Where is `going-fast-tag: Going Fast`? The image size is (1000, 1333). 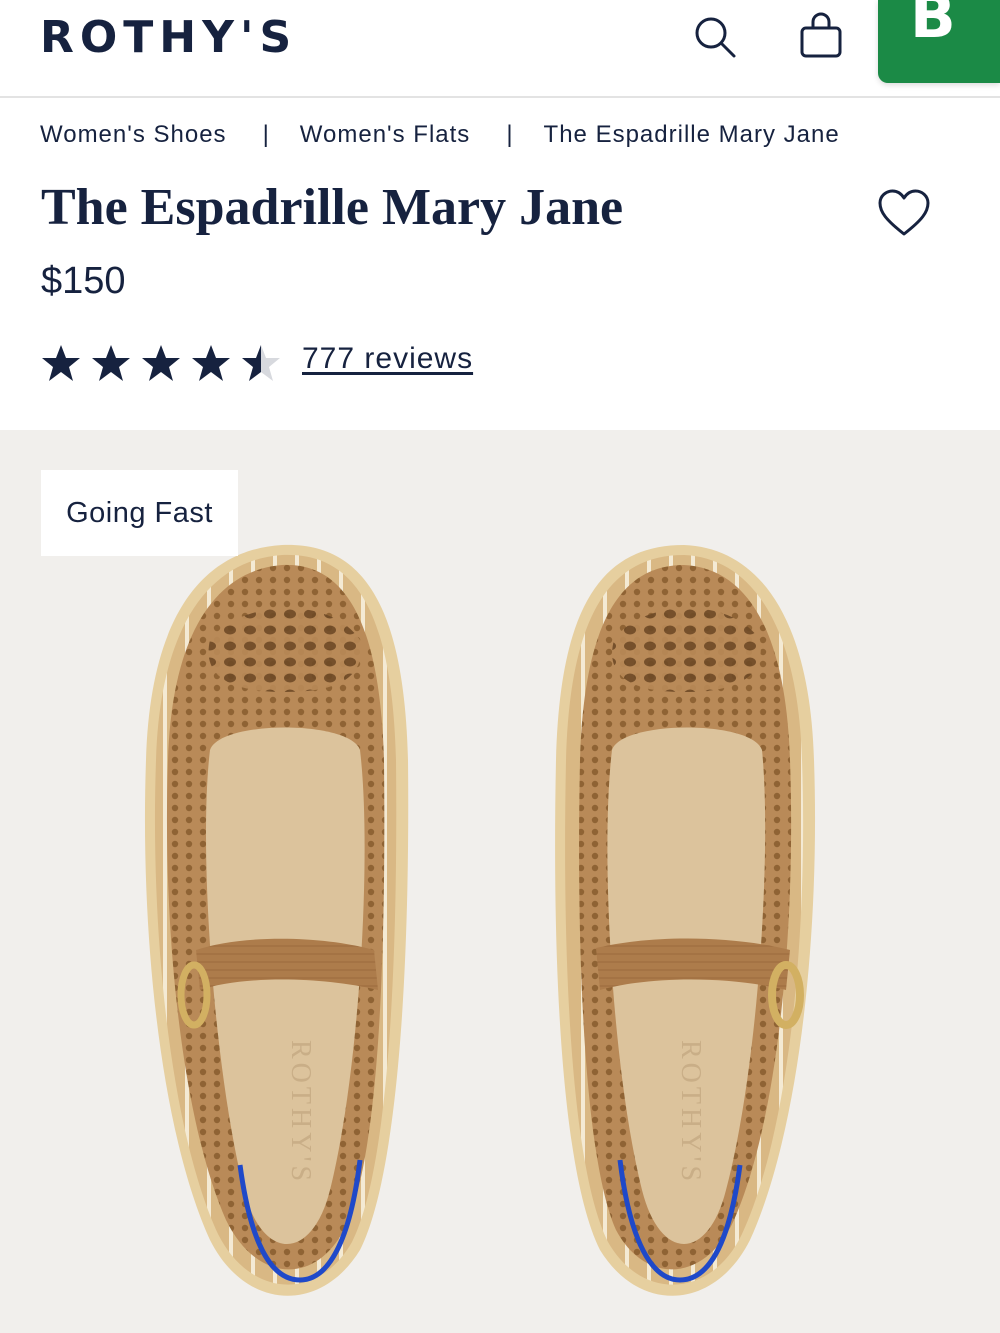
going-fast-tag: Going Fast is located at coordinates (139, 513).